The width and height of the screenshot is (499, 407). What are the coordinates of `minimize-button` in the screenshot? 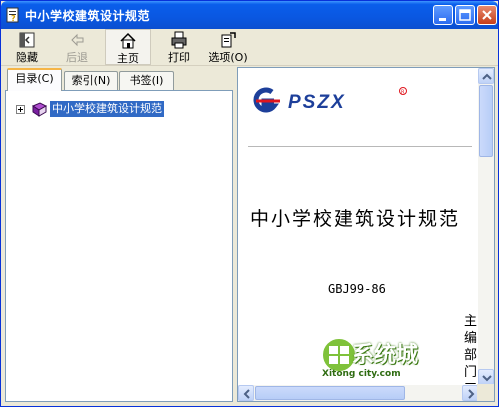 It's located at (443, 15).